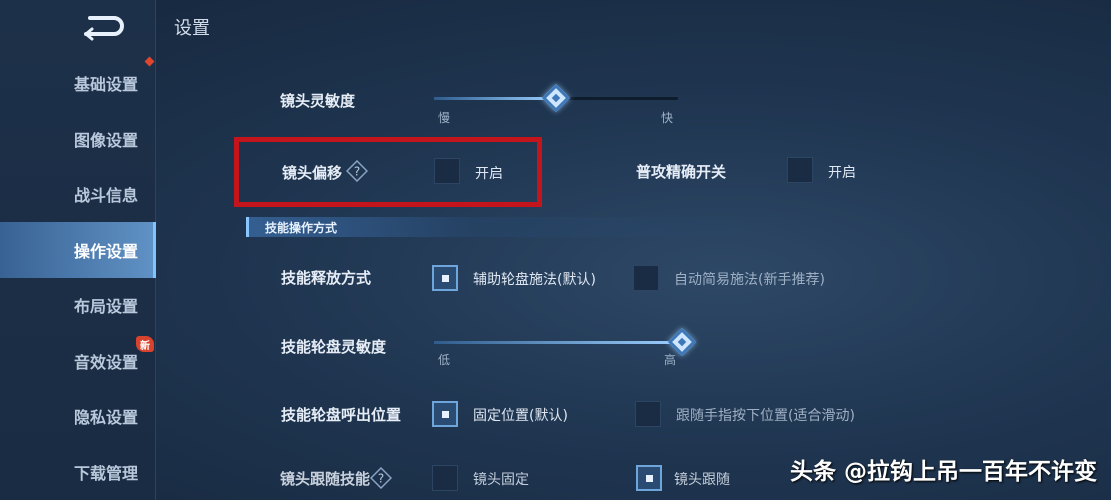  Describe the element at coordinates (681, 172) in the screenshot. I see `precise-attack-label: 普攻精确开关` at that location.